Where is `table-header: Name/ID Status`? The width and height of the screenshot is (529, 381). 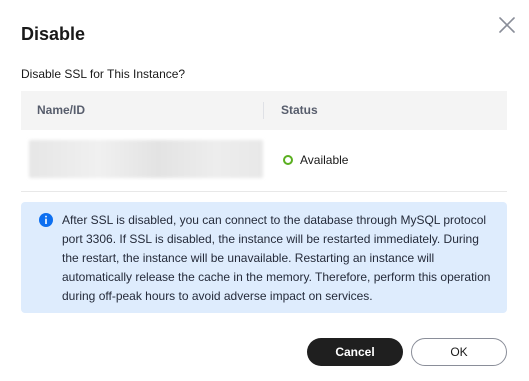
table-header: Name/ID Status is located at coordinates (264, 110).